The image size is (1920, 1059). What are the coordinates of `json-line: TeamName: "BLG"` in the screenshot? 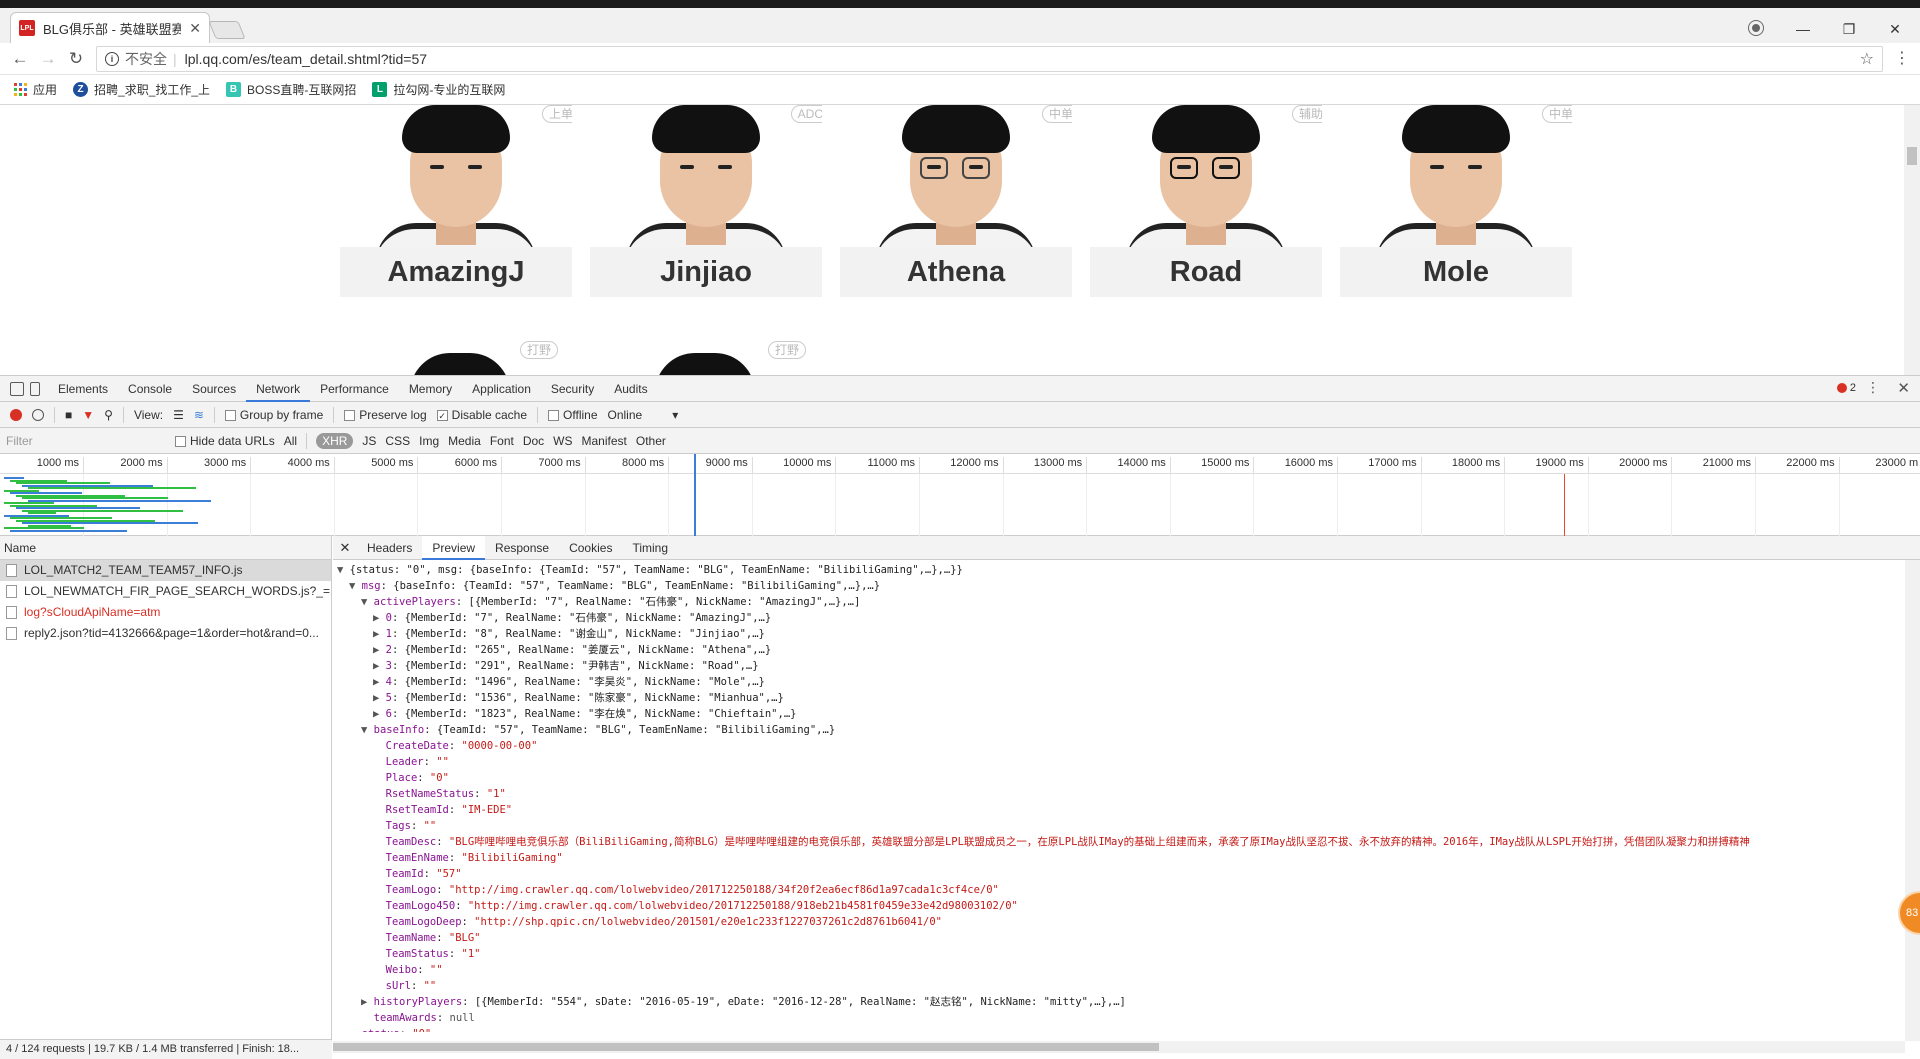 It's located at (1119, 938).